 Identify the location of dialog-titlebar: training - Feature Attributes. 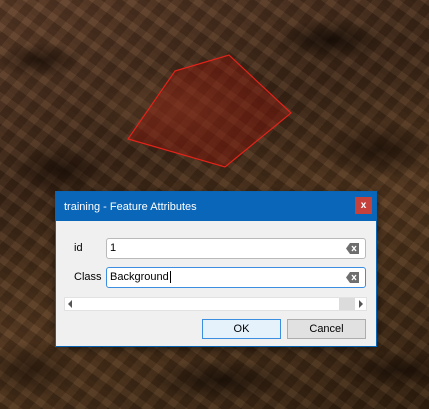
(216, 206).